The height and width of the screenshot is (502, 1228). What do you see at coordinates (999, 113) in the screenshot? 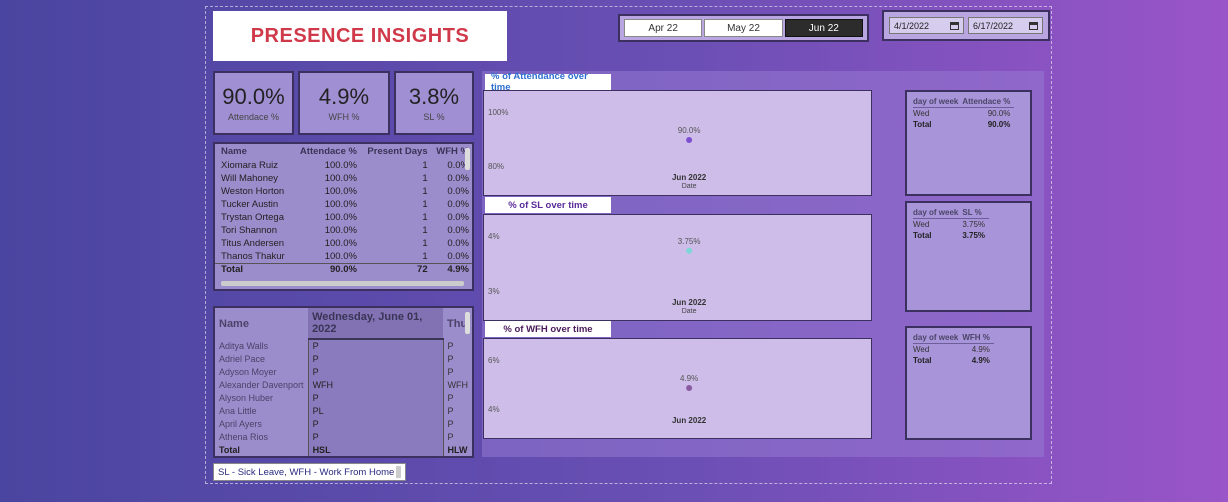
I see `dow-cell: 90.0%` at bounding box center [999, 113].